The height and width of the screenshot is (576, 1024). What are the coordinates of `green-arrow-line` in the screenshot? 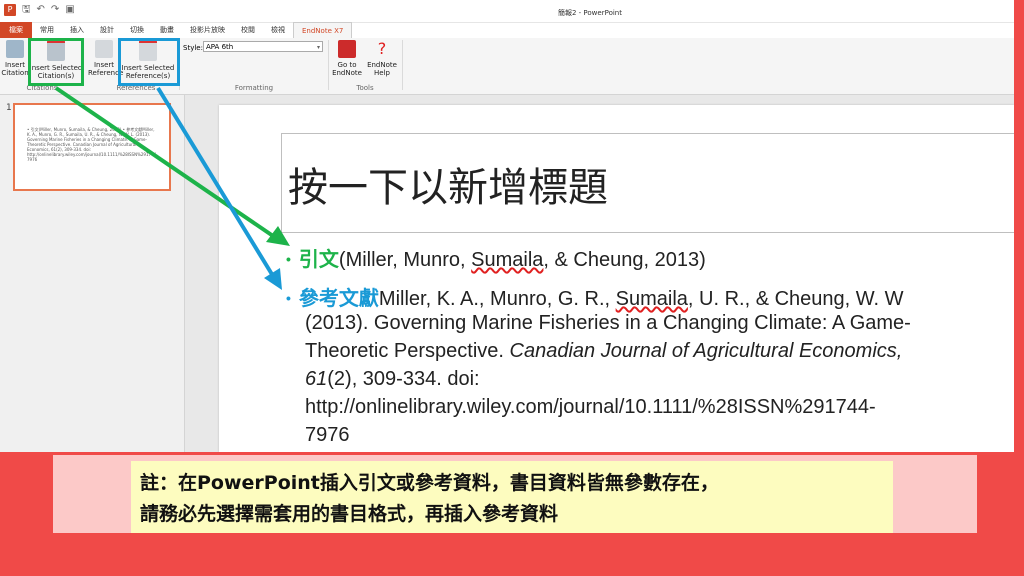 It's located at (166, 163).